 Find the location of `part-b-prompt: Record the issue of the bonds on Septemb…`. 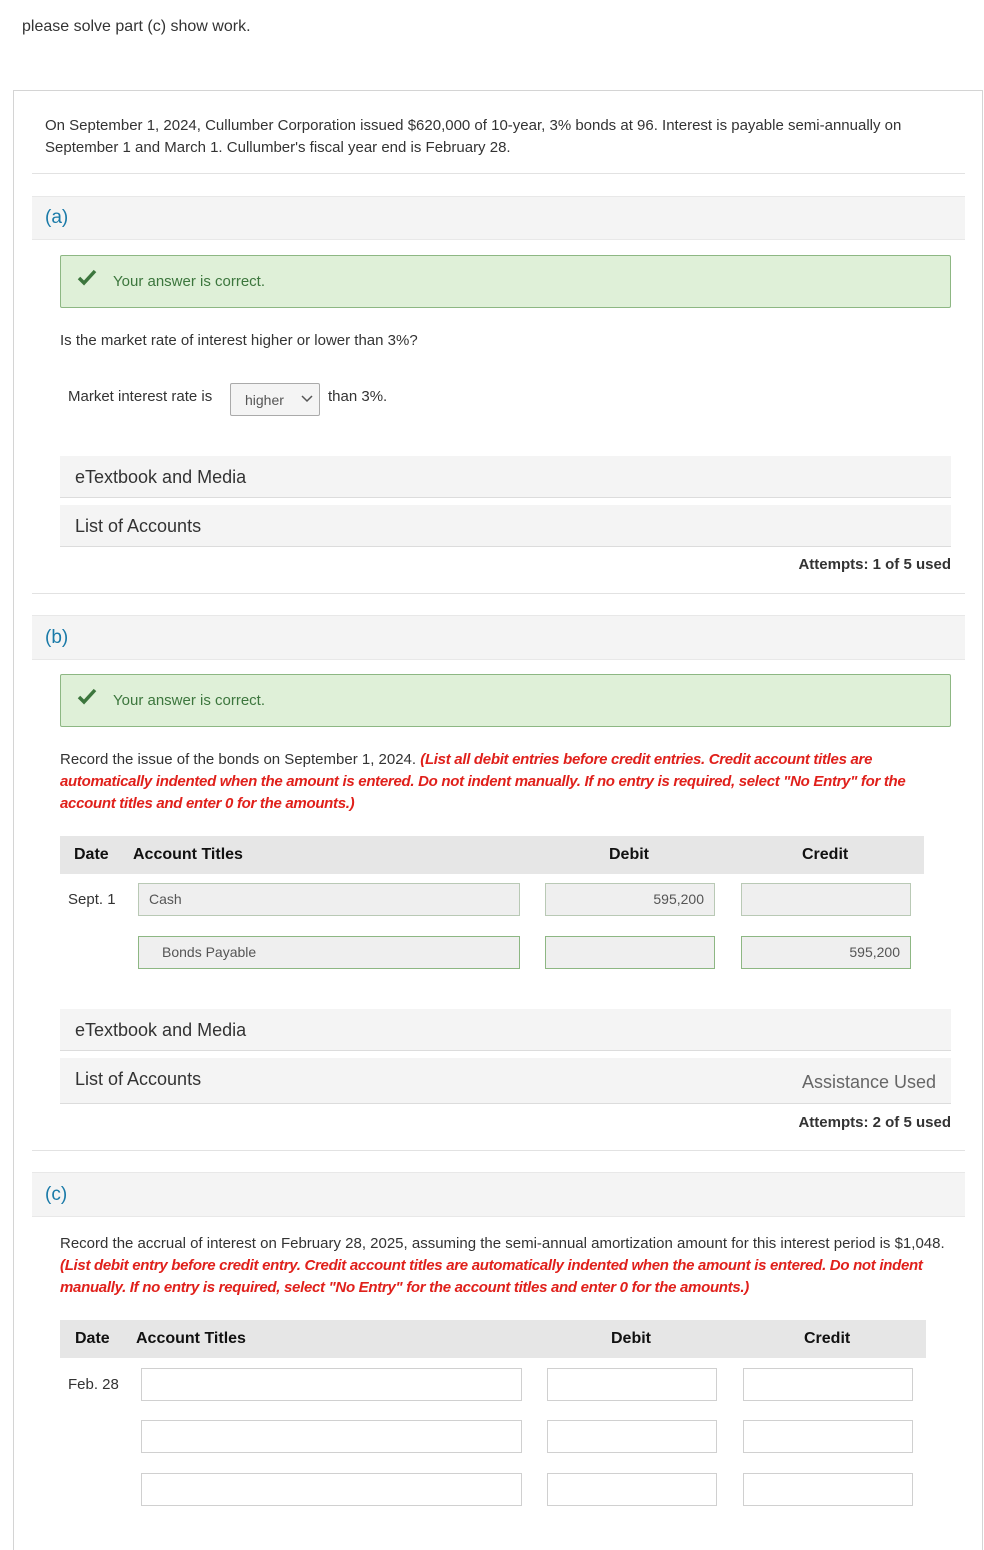

part-b-prompt: Record the issue of the bonds on Septemb… is located at coordinates (507, 782).